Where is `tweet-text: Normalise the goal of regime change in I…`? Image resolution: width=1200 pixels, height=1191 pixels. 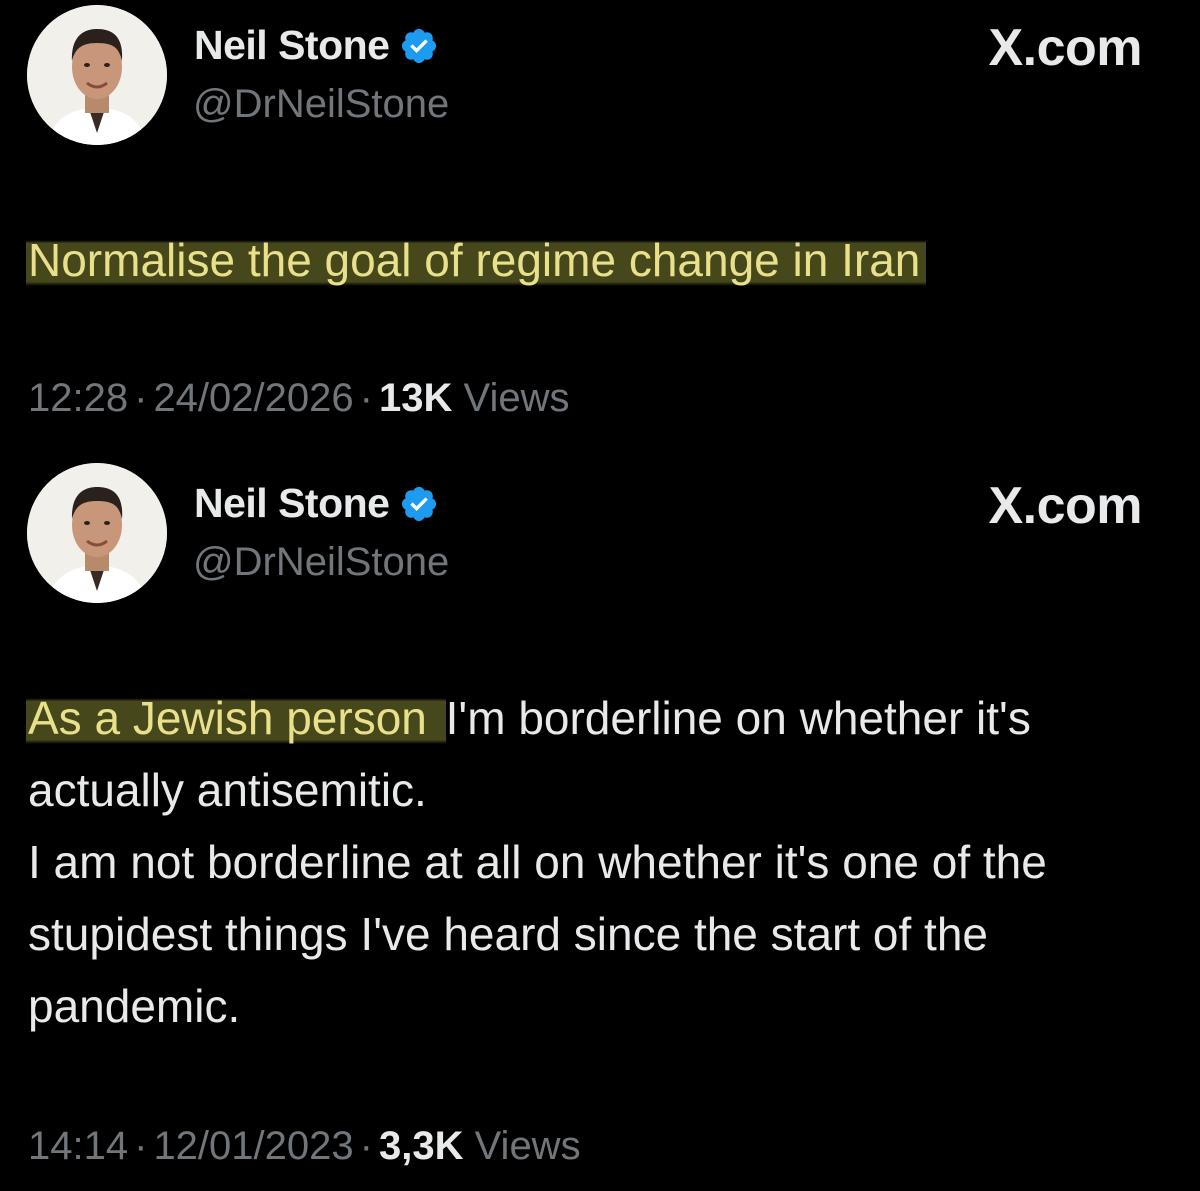 tweet-text: Normalise the goal of regime change in I… is located at coordinates (593, 260).